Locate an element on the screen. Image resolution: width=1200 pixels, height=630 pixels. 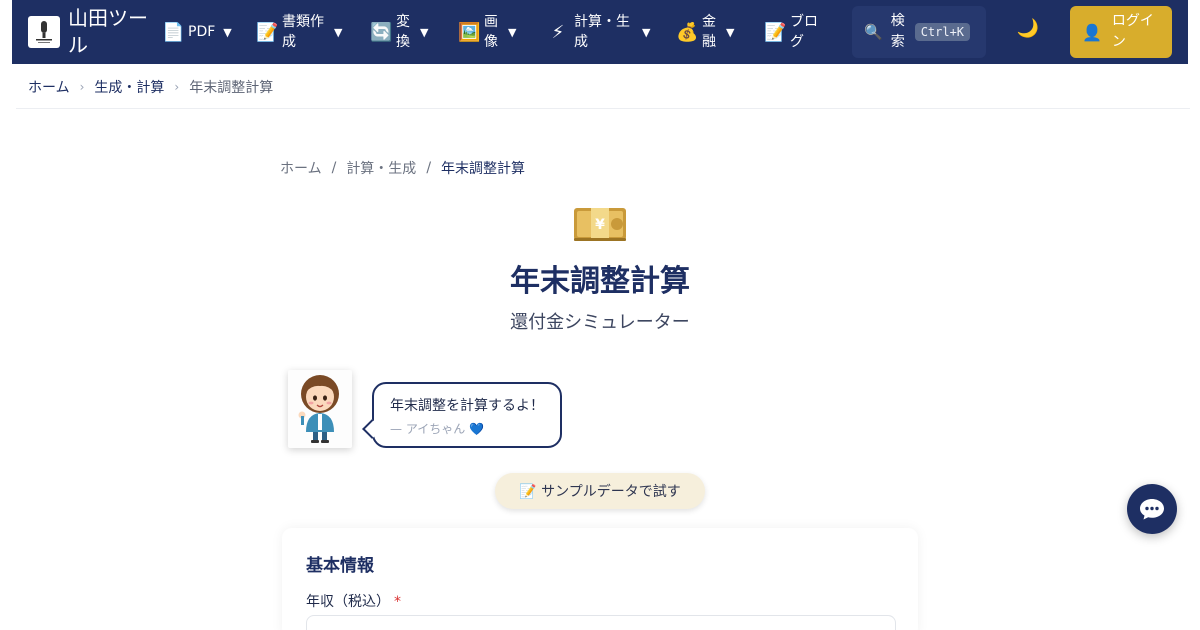
chat-button is located at coordinates (1152, 509).